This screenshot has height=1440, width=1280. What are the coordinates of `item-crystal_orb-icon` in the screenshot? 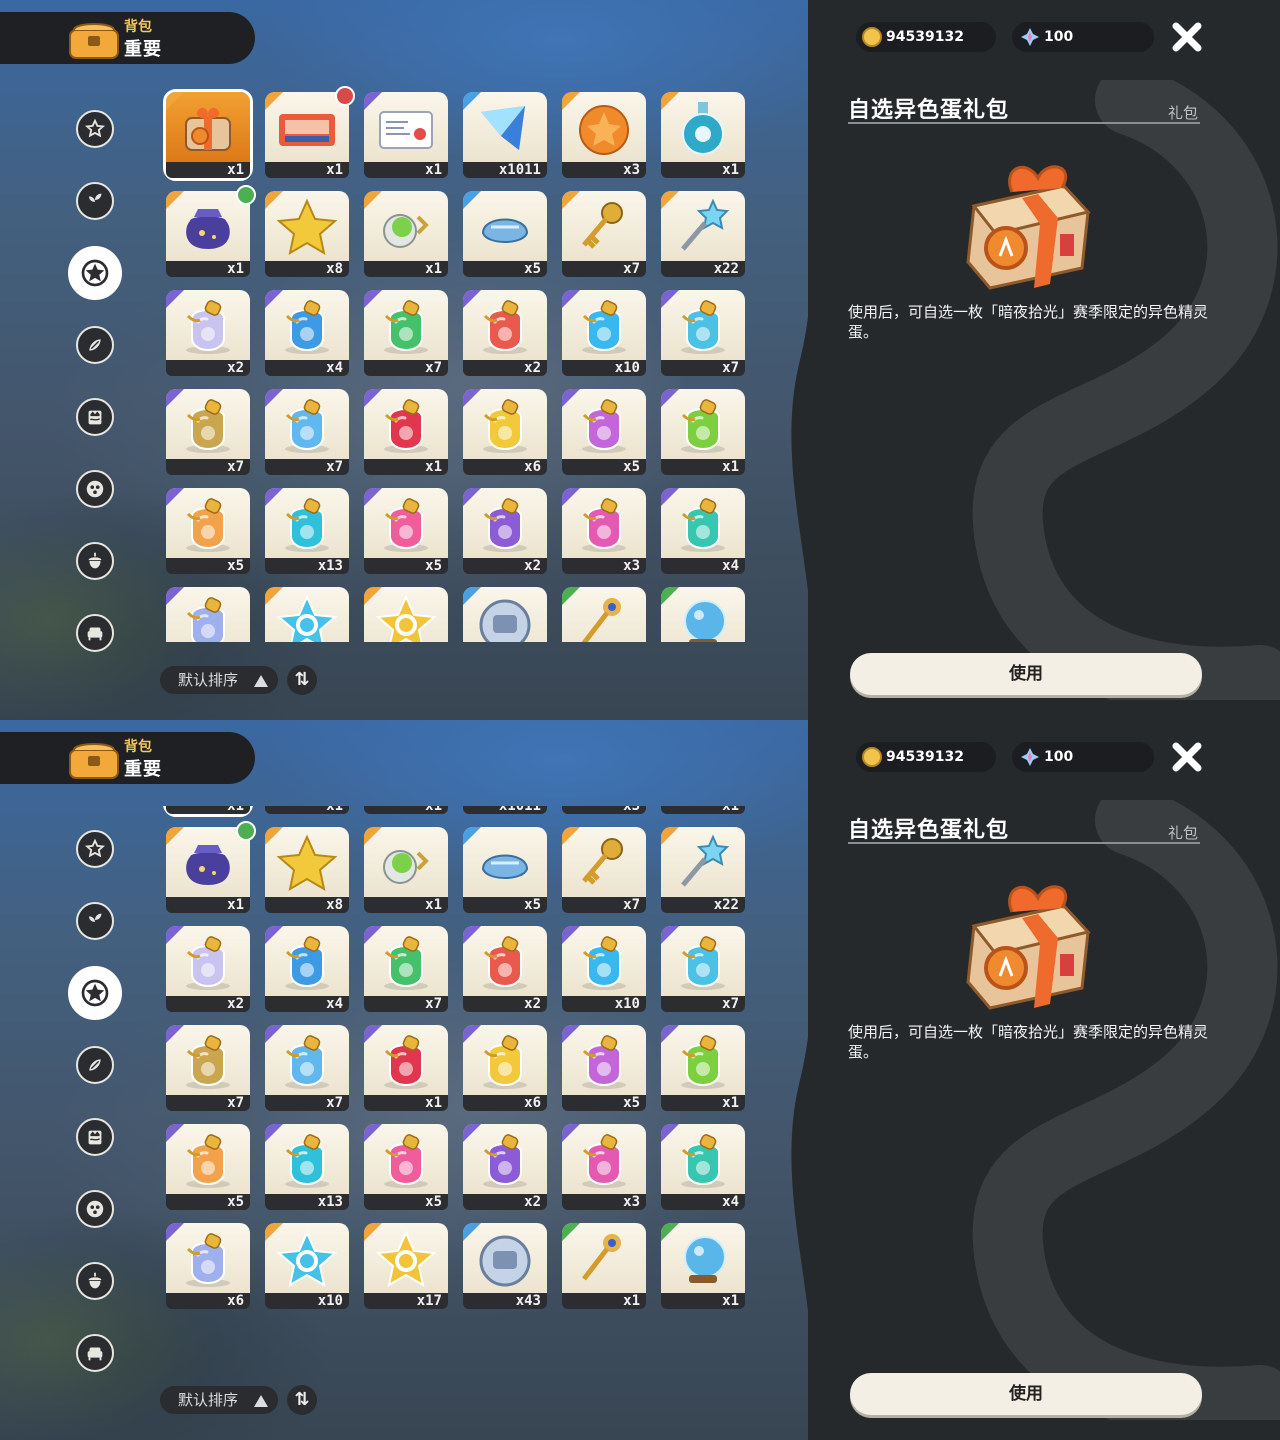 It's located at (703, 617).